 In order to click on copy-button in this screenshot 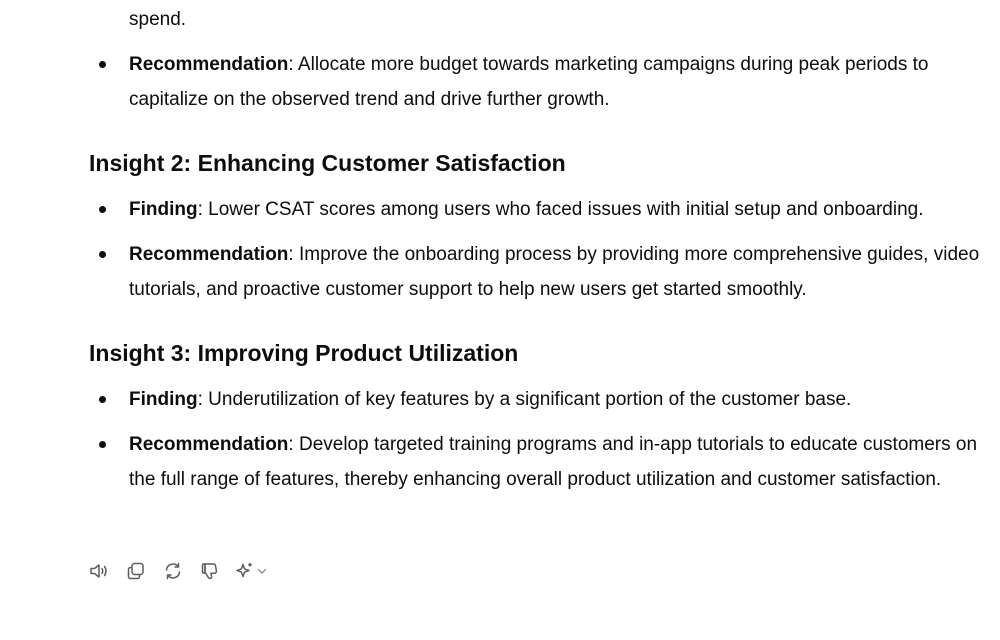, I will do `click(136, 571)`.